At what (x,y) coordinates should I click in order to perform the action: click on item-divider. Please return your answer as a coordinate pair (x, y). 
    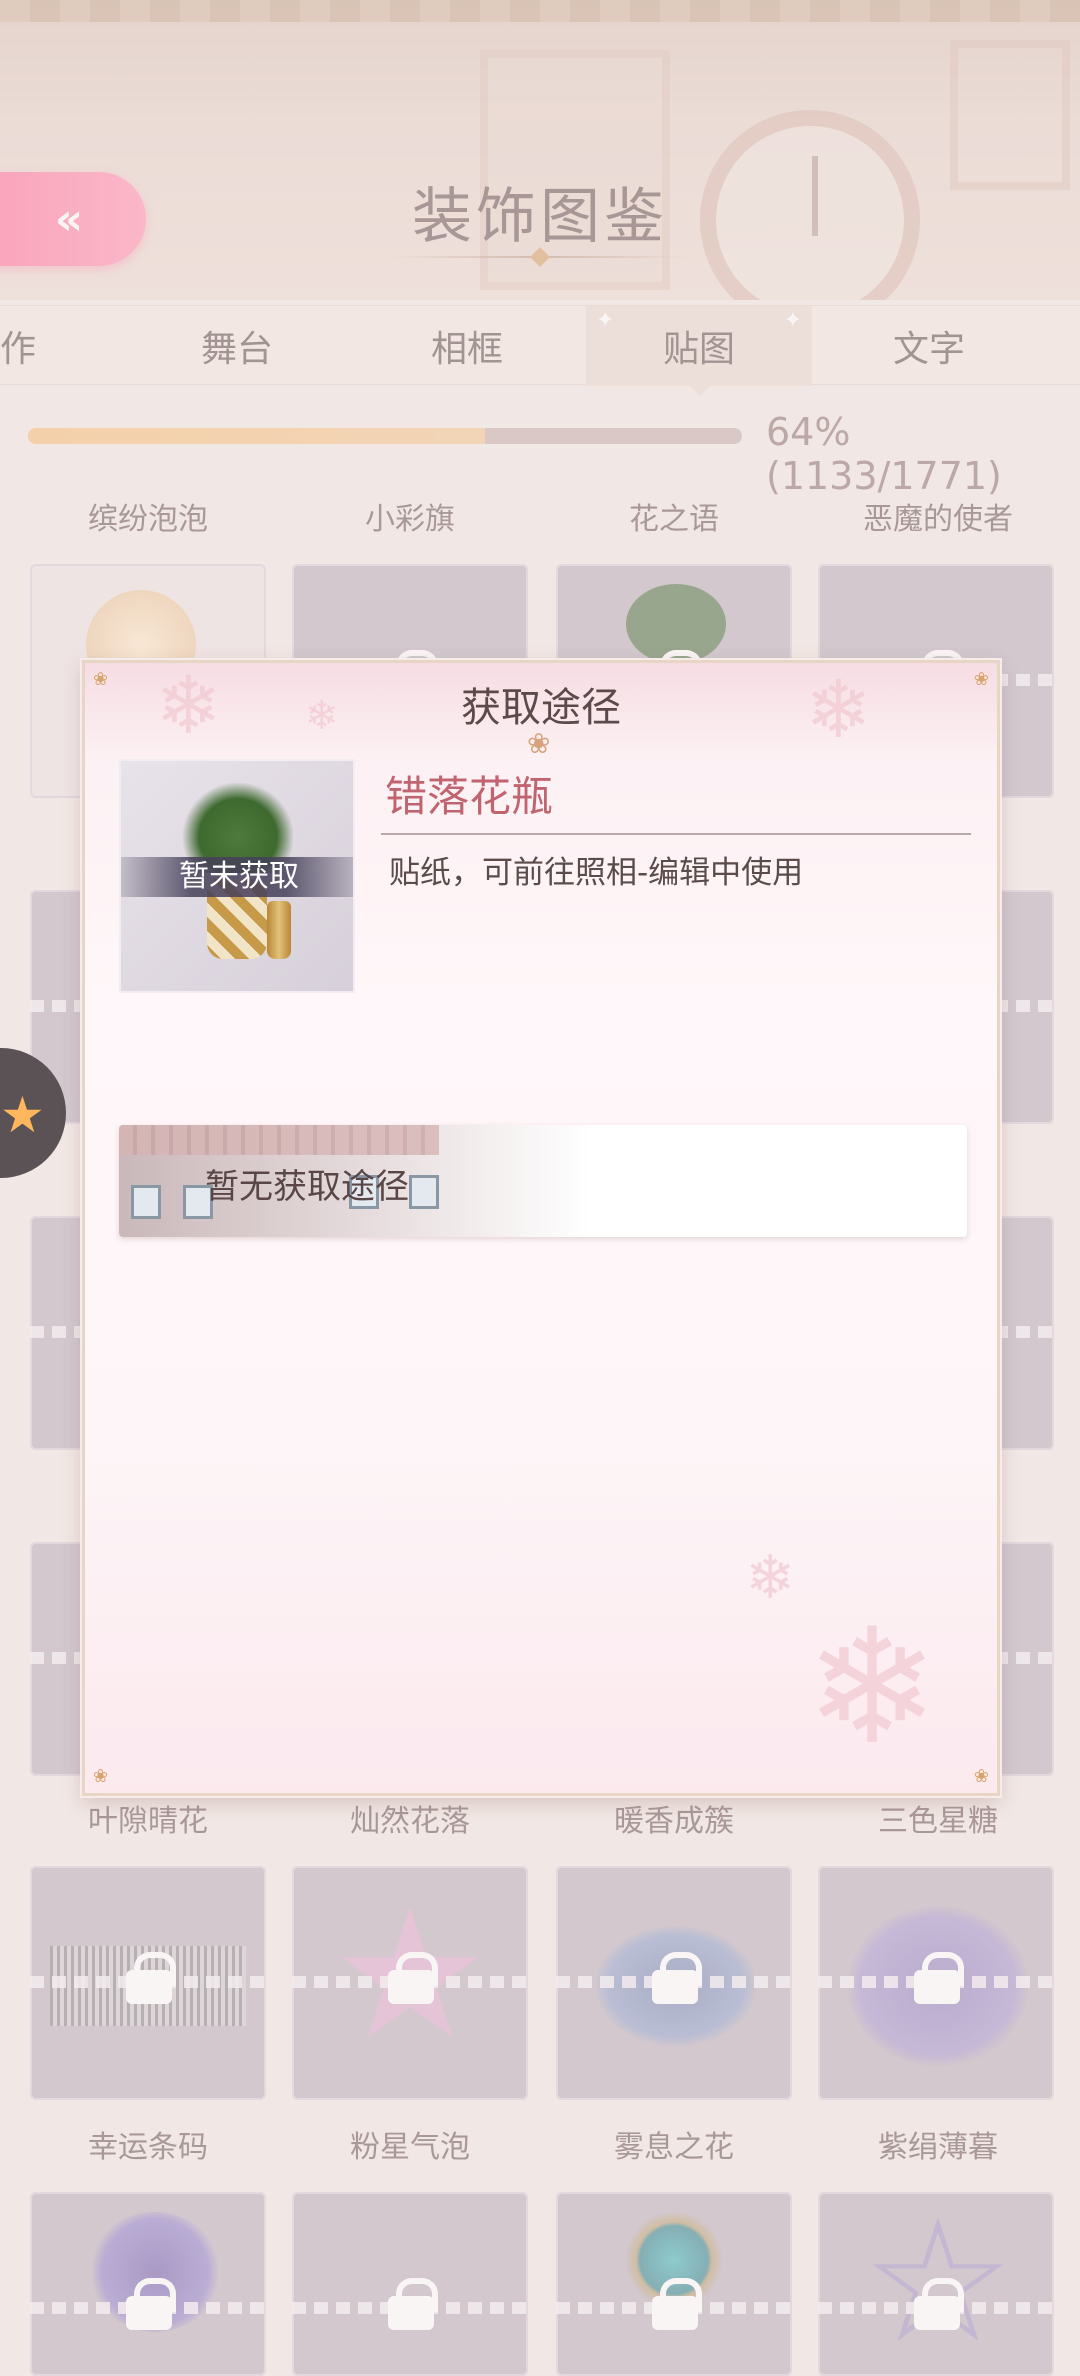
    Looking at the image, I should click on (676, 834).